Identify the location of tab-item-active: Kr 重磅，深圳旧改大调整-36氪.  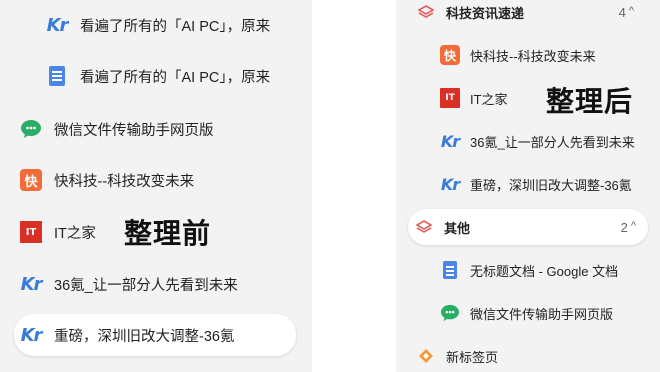
(155, 335).